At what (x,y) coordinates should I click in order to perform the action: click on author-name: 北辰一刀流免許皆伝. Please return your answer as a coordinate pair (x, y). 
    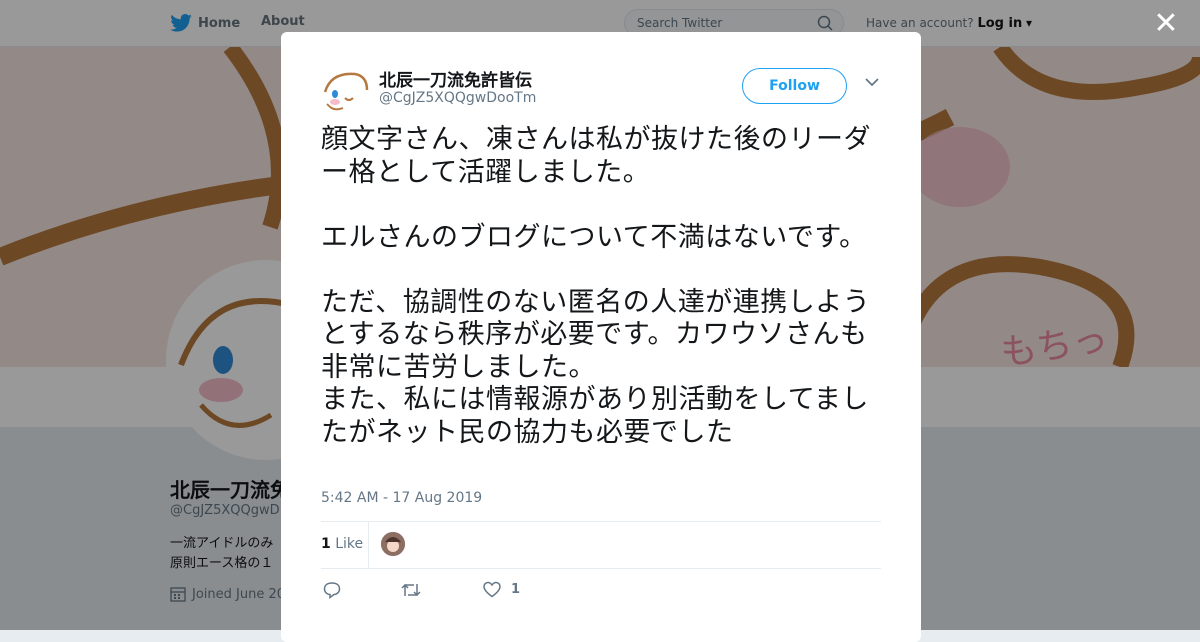
    Looking at the image, I should click on (455, 78).